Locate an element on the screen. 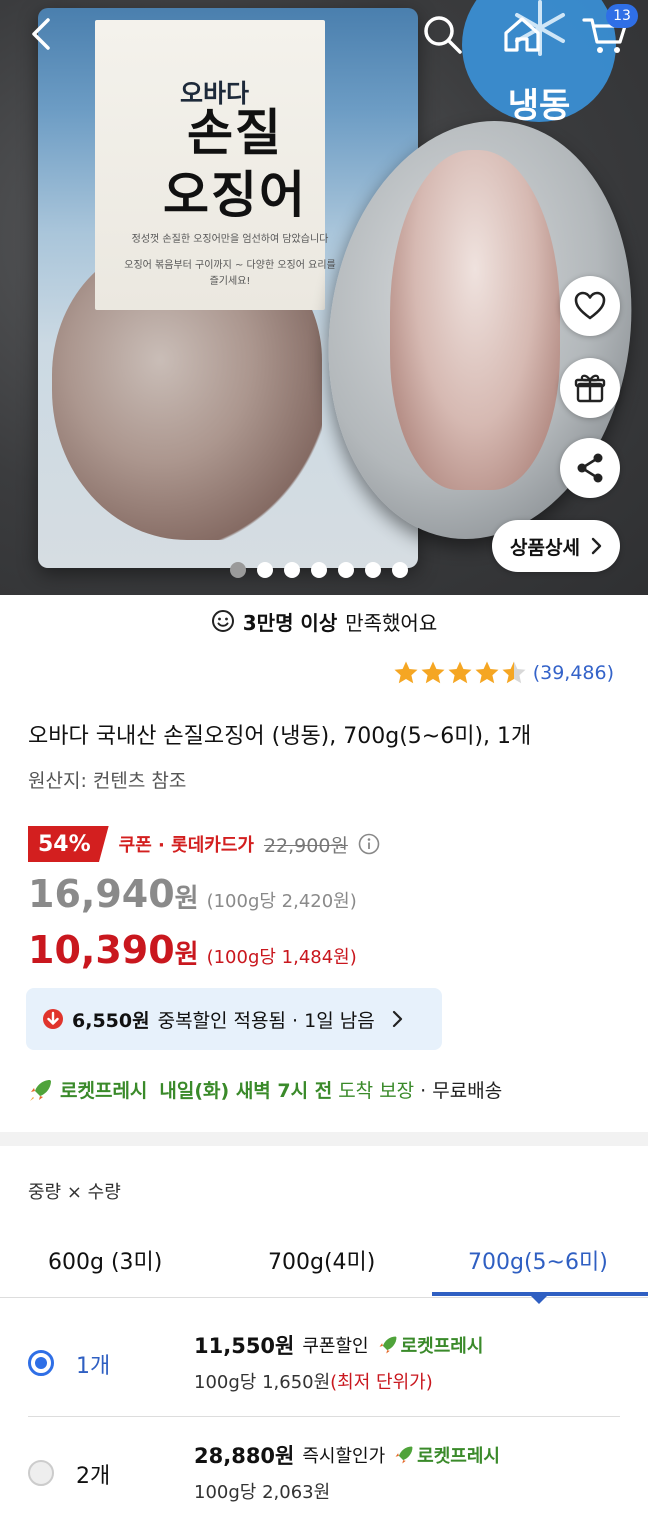  product-detail-label: 상품상세 is located at coordinates (545, 547).